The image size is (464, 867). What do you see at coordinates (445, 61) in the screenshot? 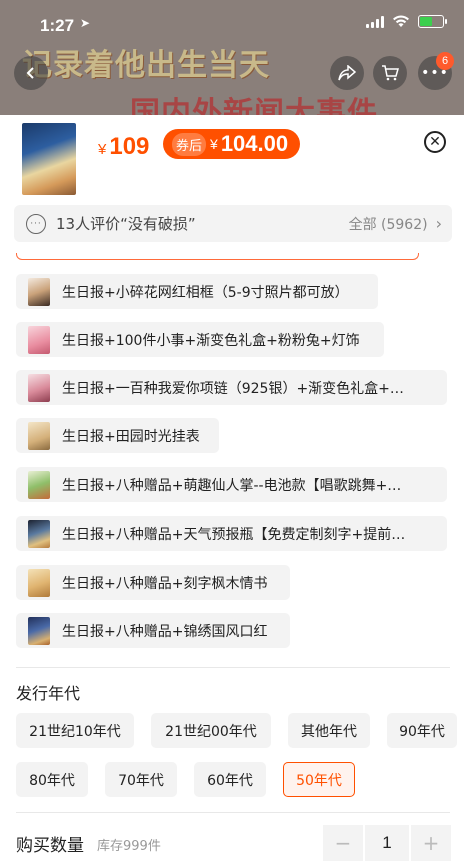
I see `message-badge: 6` at bounding box center [445, 61].